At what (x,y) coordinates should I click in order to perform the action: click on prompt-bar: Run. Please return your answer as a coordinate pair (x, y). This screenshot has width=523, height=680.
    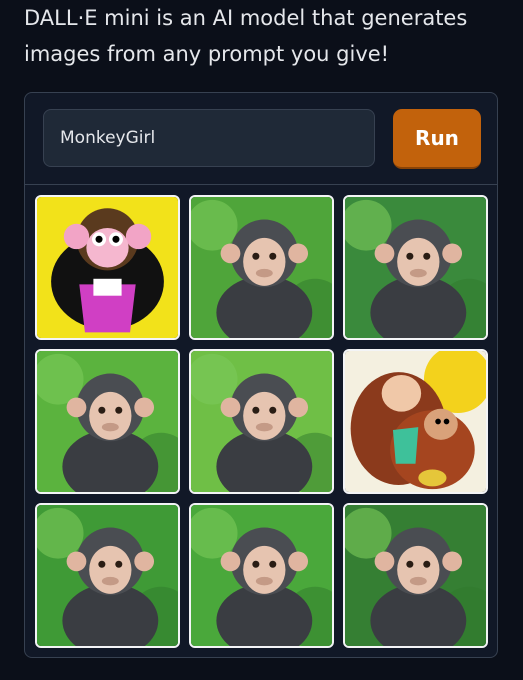
    Looking at the image, I should click on (261, 139).